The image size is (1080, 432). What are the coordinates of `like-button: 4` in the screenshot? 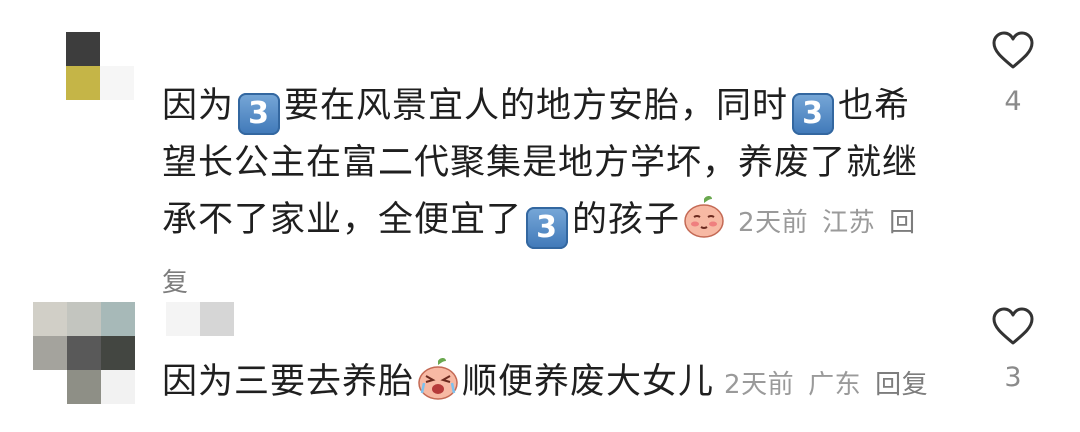 It's located at (1013, 73).